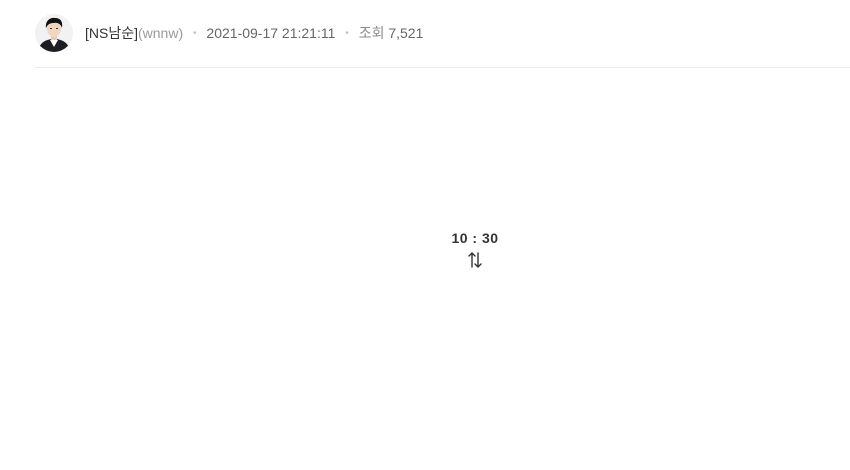 Image resolution: width=850 pixels, height=470 pixels. I want to click on user-avatar-icon, so click(54, 33).